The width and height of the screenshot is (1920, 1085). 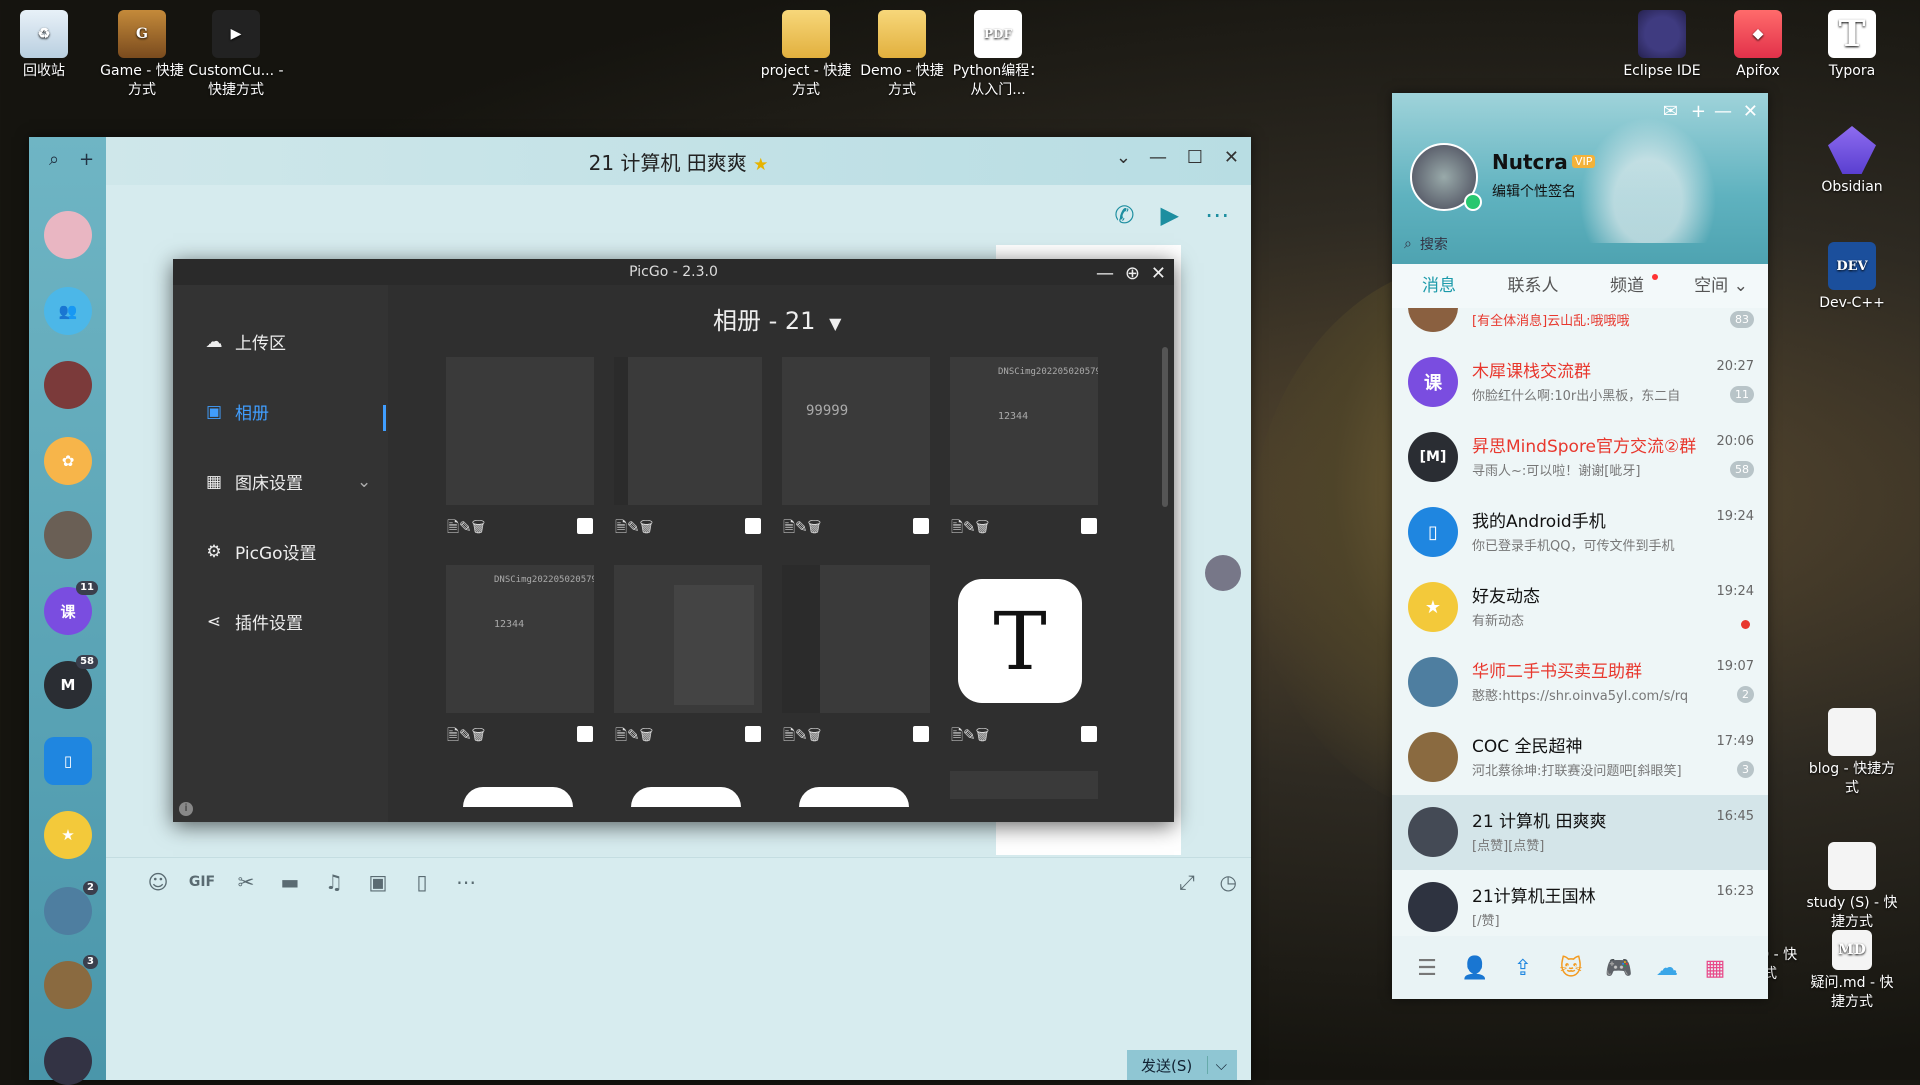 I want to click on mail-icon: ✉, so click(x=1670, y=111).